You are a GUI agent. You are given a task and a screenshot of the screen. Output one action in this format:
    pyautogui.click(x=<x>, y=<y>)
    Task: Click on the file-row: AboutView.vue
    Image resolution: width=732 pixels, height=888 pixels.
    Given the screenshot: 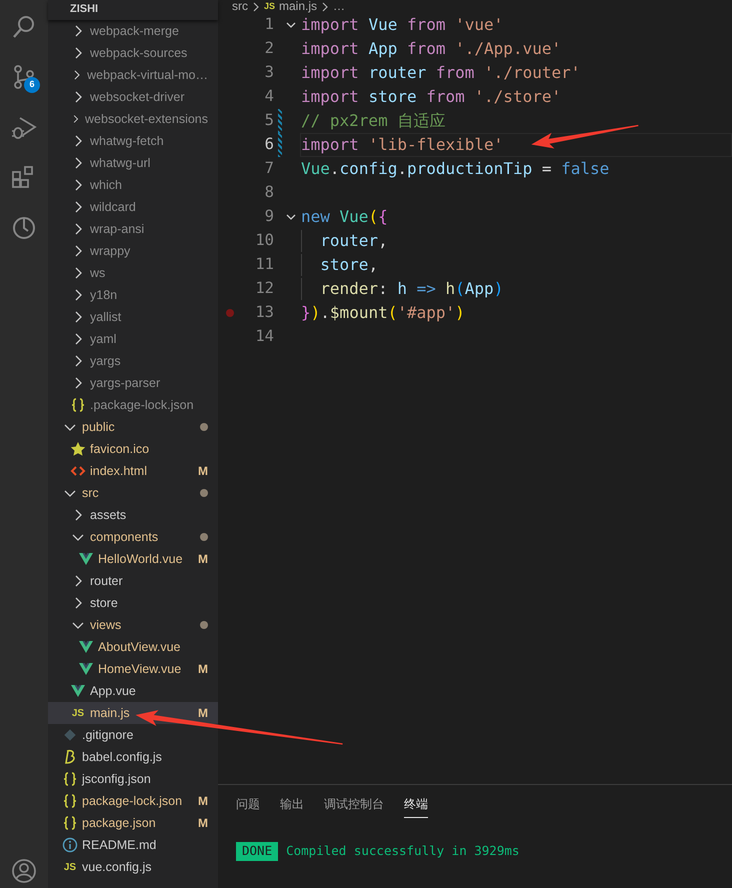 What is the action you would take?
    pyautogui.click(x=133, y=647)
    